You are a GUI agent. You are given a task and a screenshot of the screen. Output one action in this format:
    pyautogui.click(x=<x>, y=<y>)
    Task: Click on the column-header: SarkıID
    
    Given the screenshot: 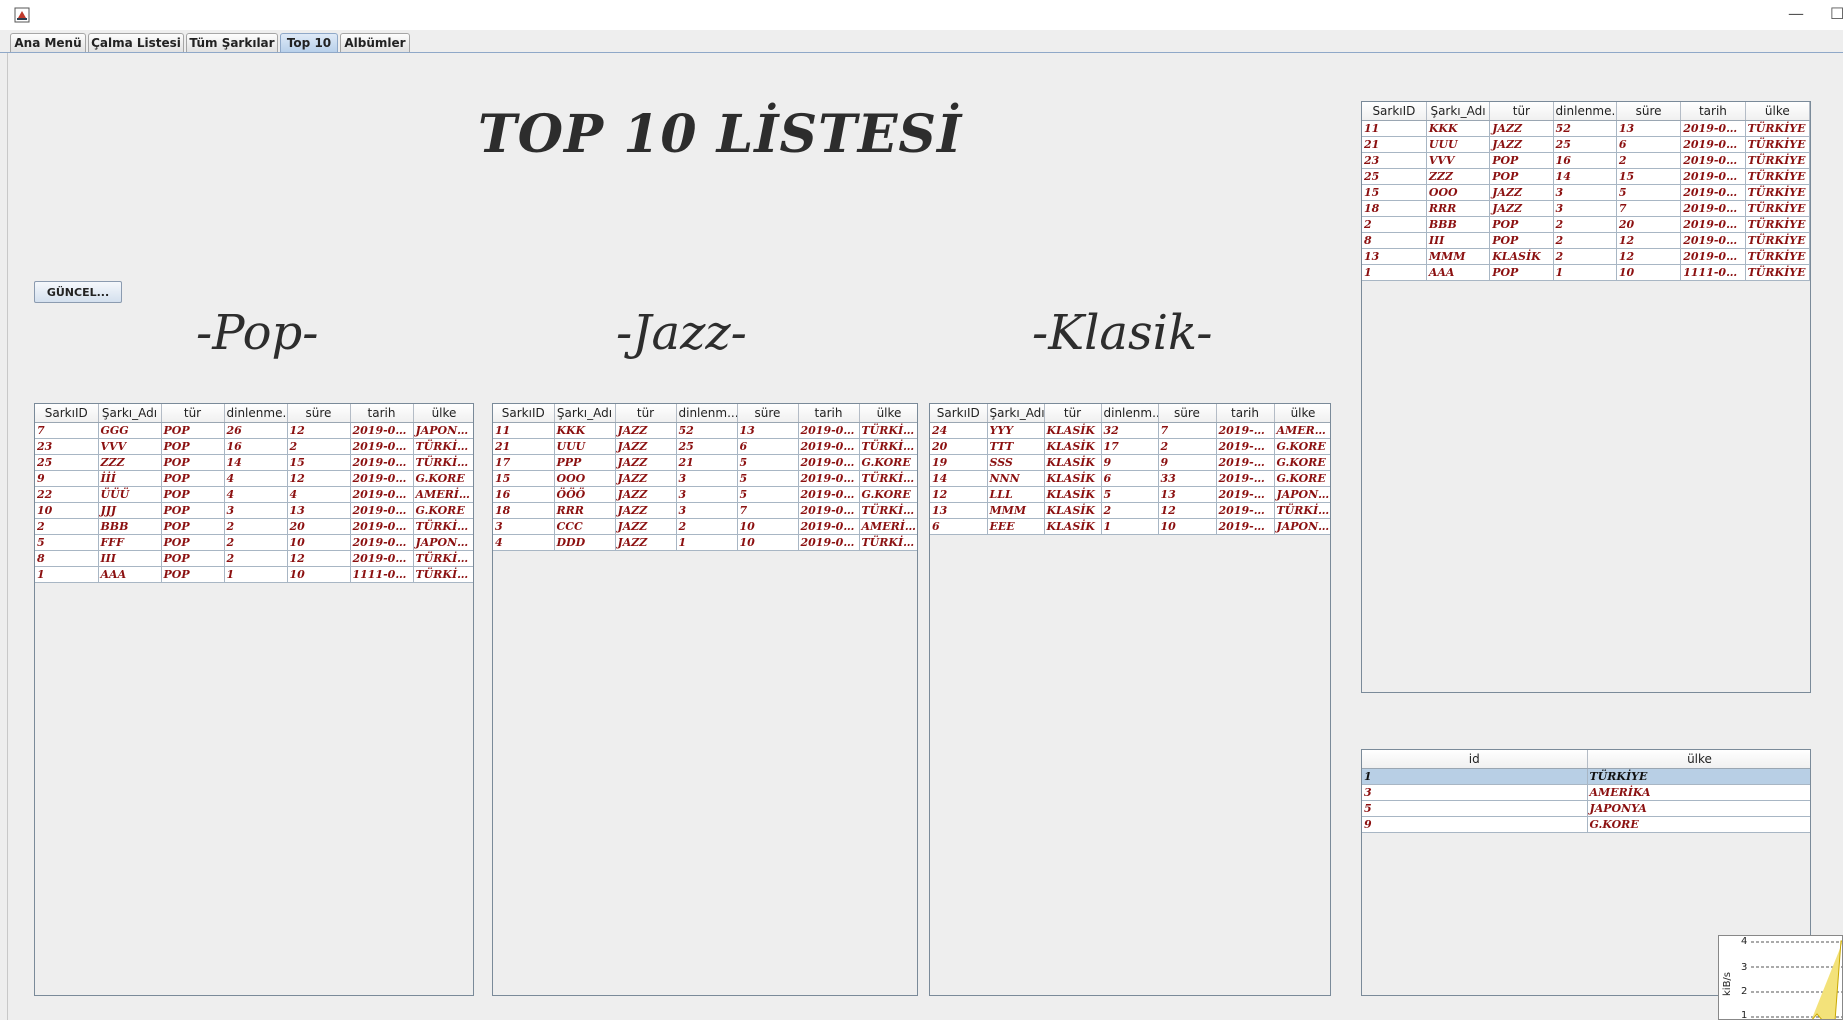 What is the action you would take?
    pyautogui.click(x=67, y=413)
    